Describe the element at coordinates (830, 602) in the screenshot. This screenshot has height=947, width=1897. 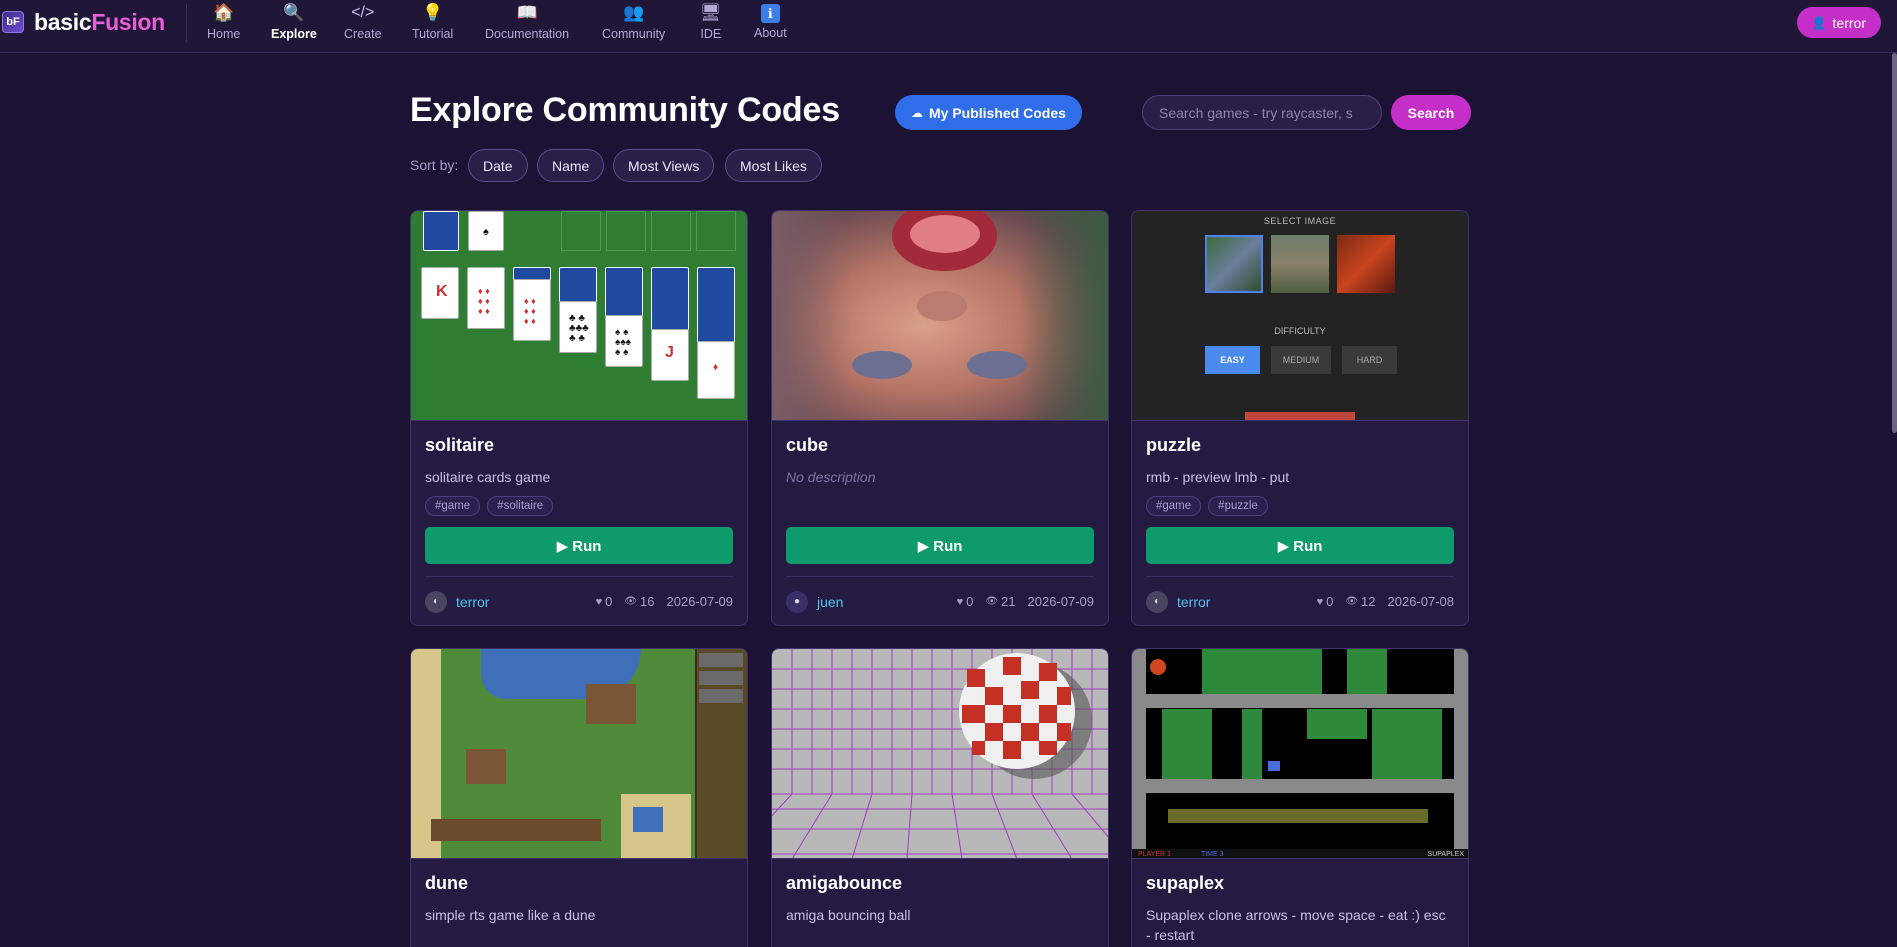
I see `author-link: juen` at that location.